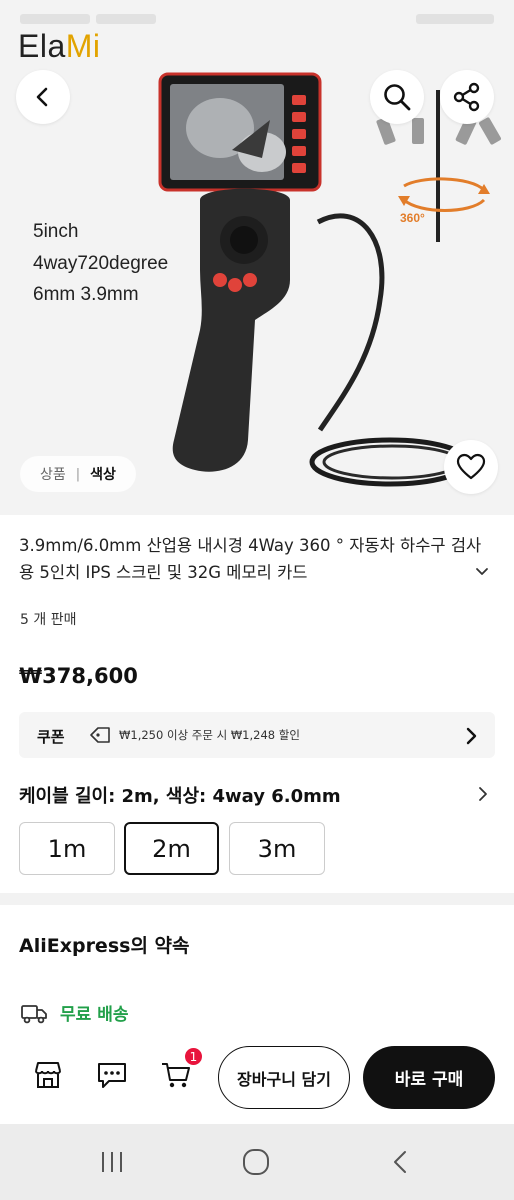 Image resolution: width=514 pixels, height=1200 pixels. I want to click on coupon-banner: 쿠폰 ₩1,250 이상 주문 시 ₩1,248 할인, so click(257, 735).